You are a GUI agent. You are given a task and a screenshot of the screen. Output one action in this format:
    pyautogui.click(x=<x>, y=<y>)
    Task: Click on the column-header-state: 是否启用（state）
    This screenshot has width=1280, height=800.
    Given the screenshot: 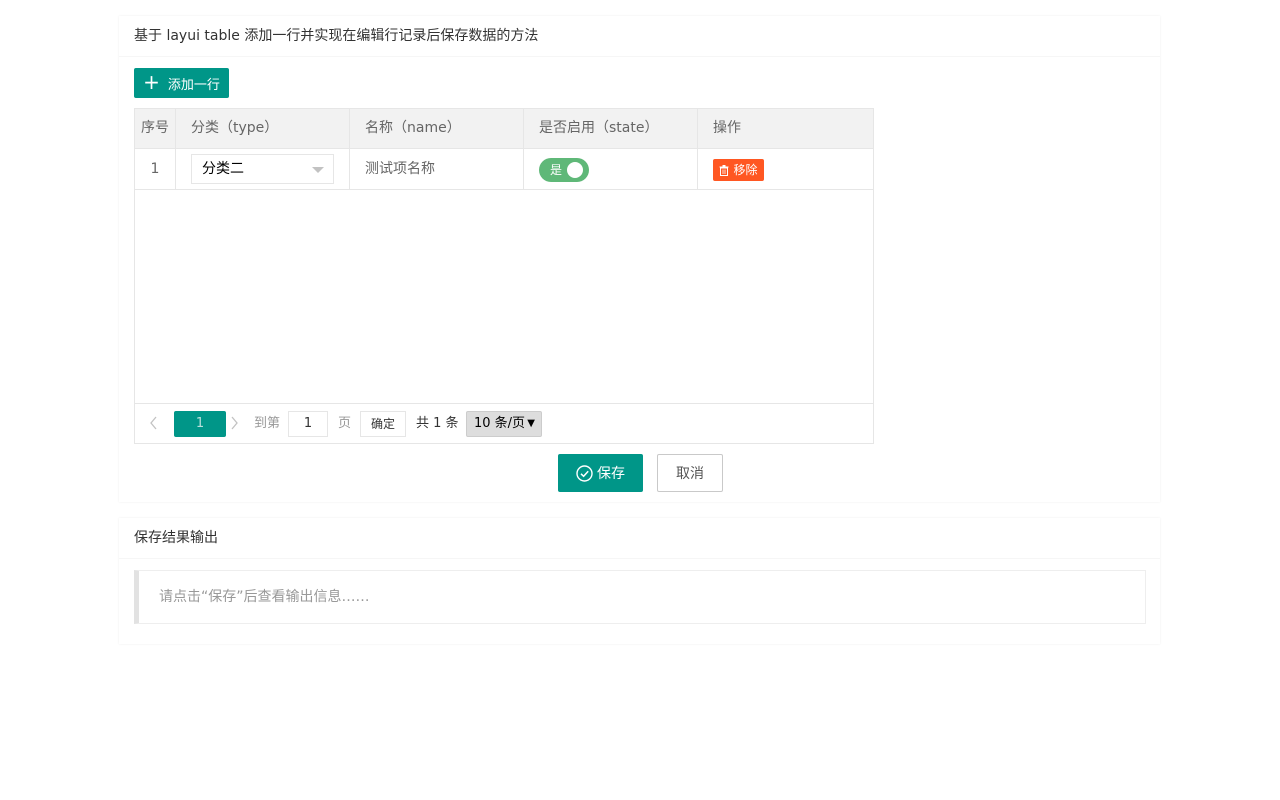 What is the action you would take?
    pyautogui.click(x=611, y=128)
    